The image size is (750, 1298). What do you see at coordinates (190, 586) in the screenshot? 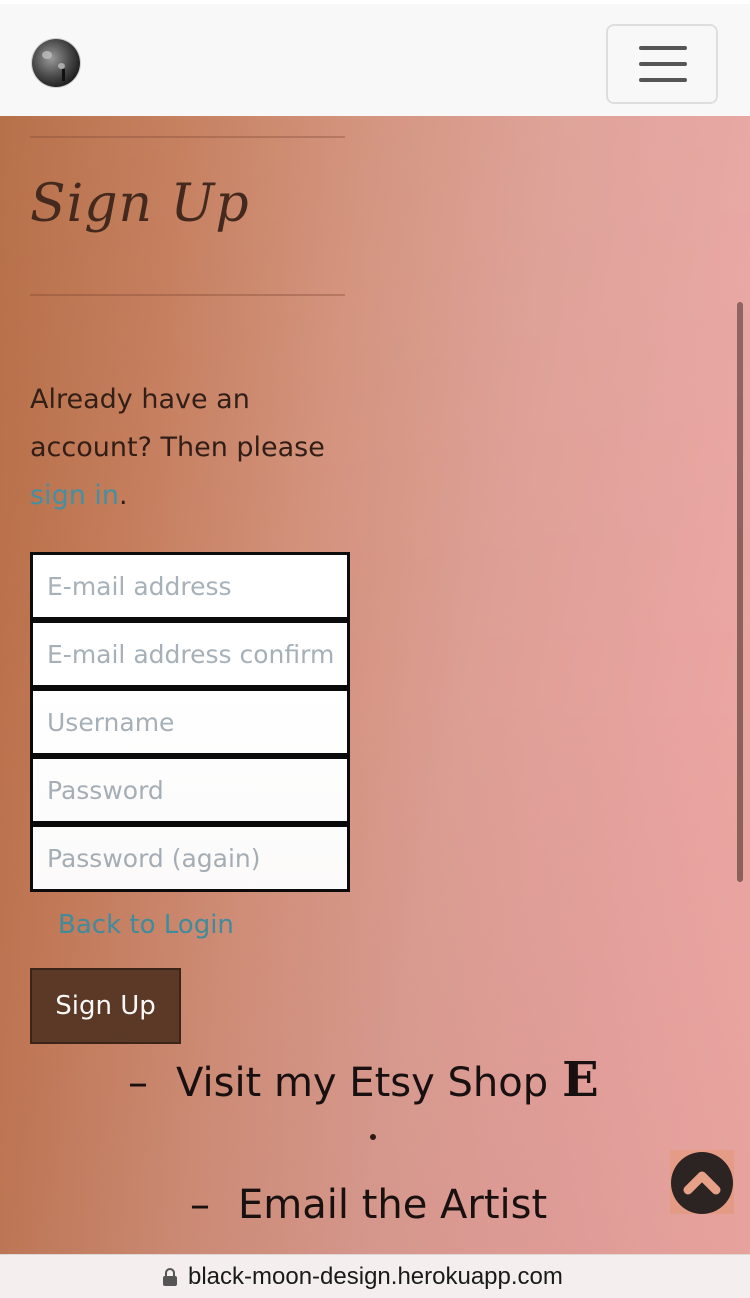
I see `email-field` at bounding box center [190, 586].